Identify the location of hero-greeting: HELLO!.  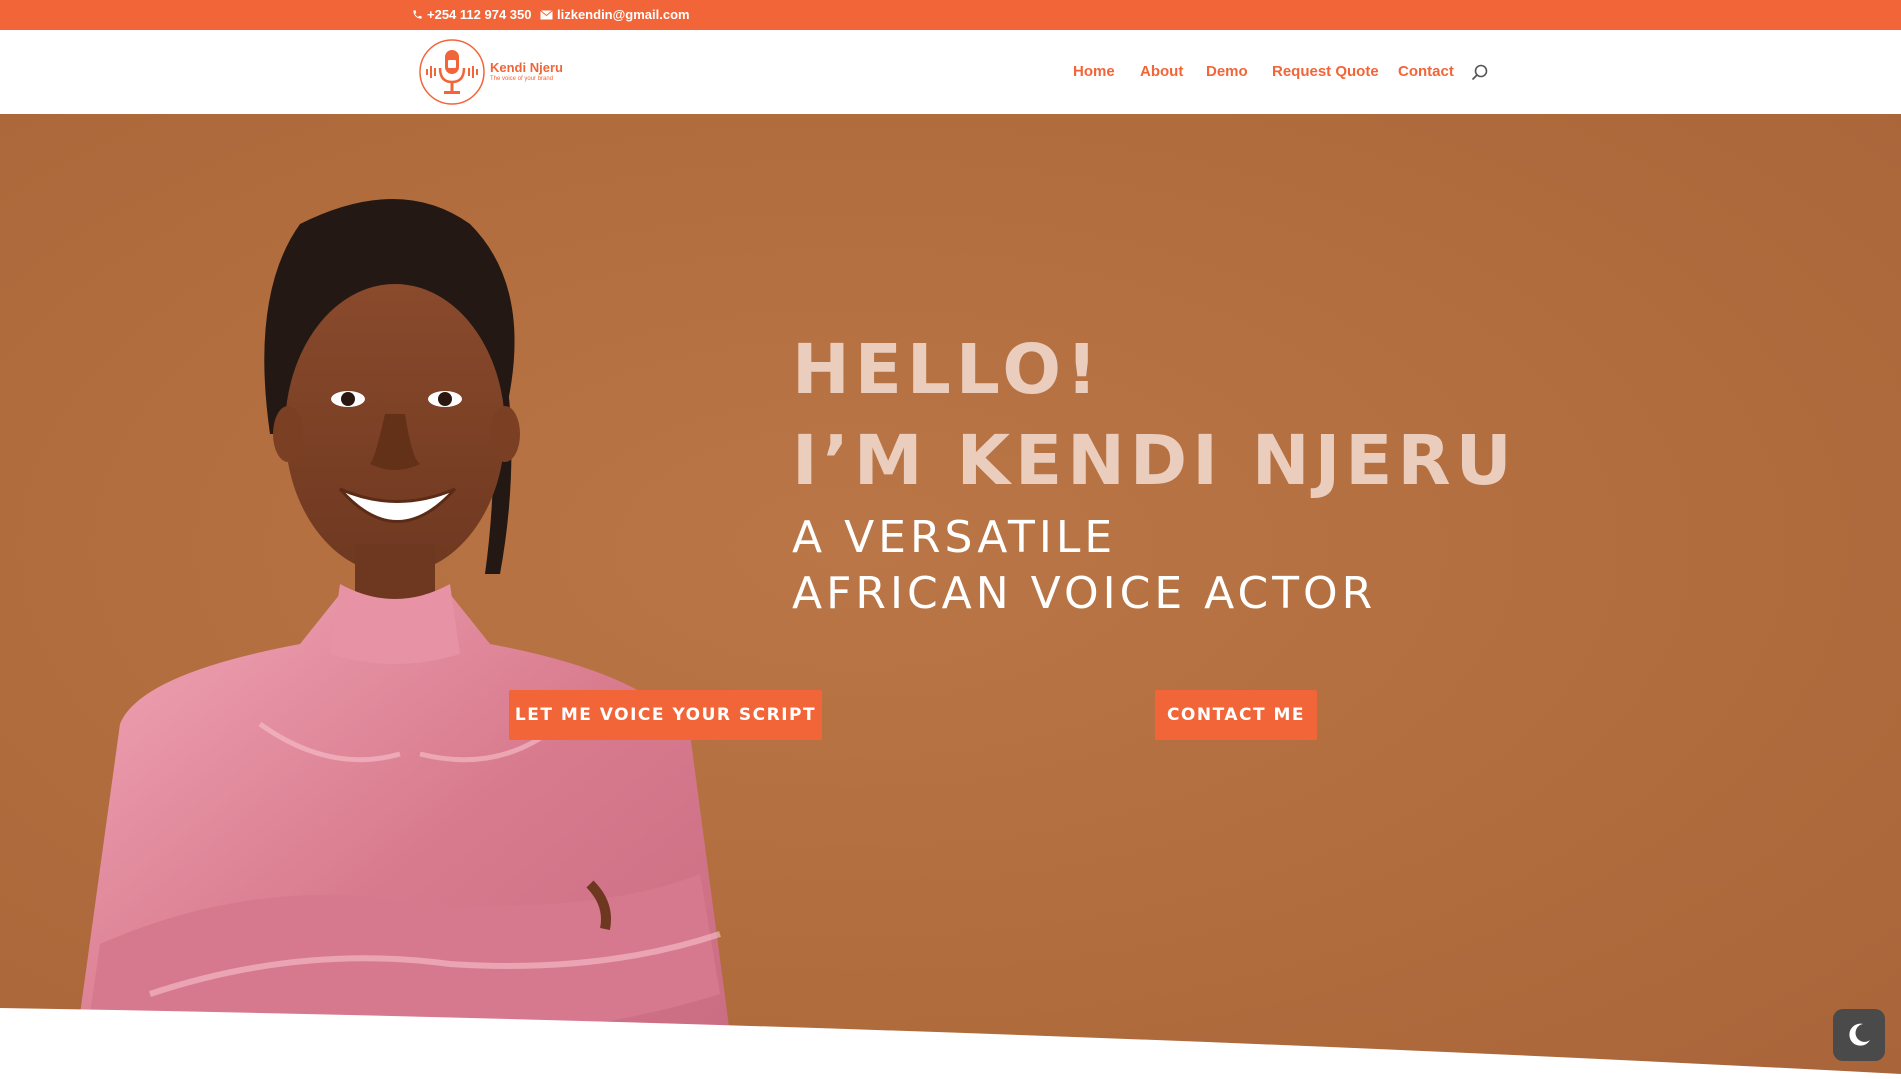
(947, 370).